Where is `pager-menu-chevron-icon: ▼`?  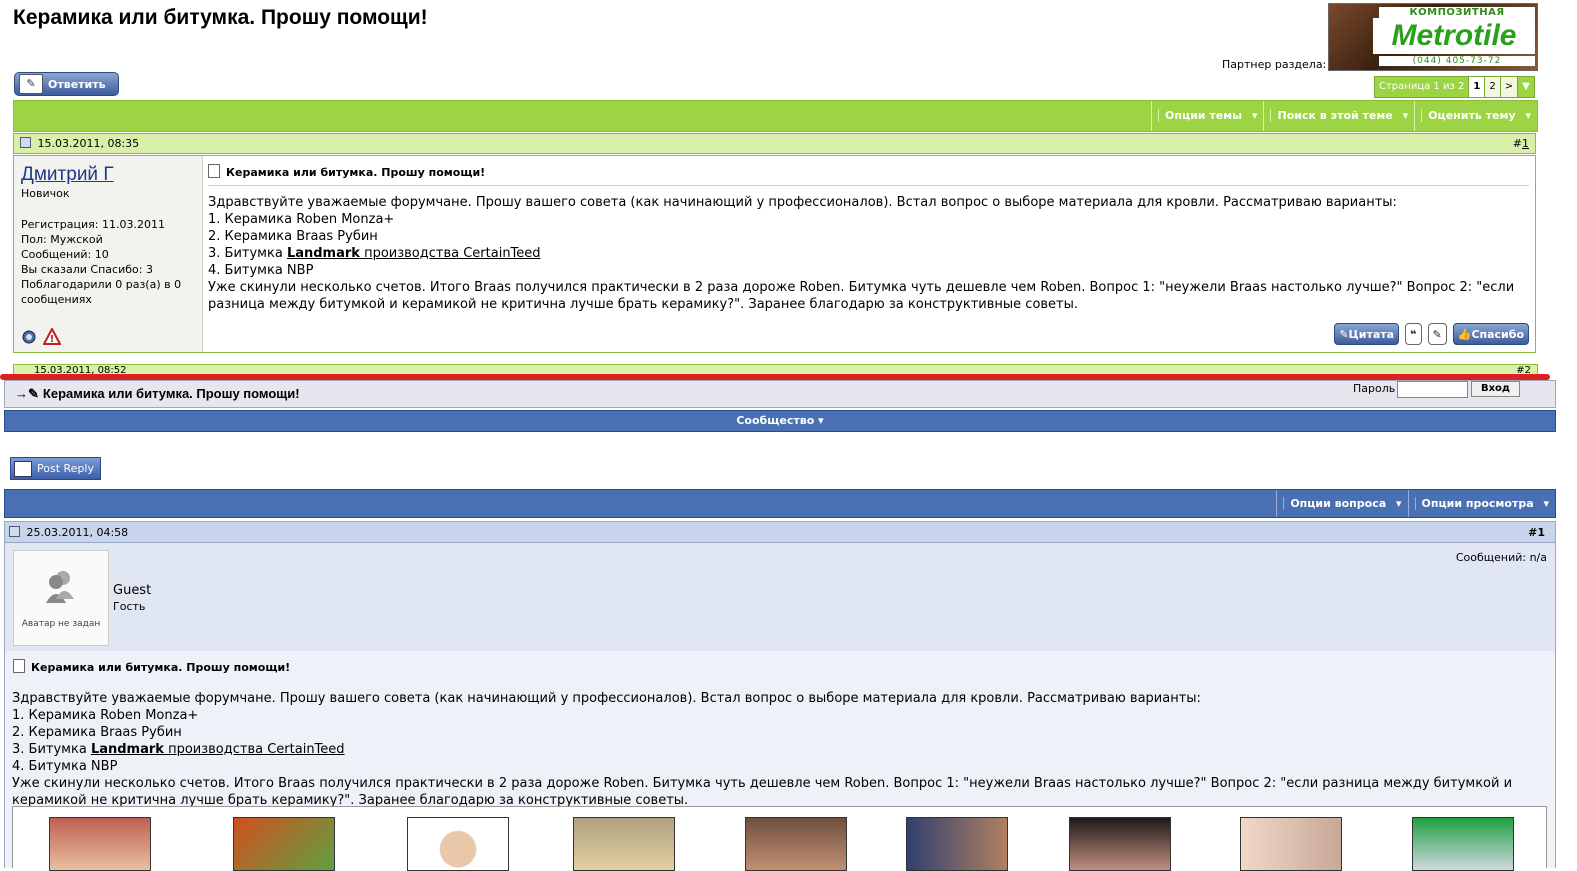 pager-menu-chevron-icon: ▼ is located at coordinates (1525, 87).